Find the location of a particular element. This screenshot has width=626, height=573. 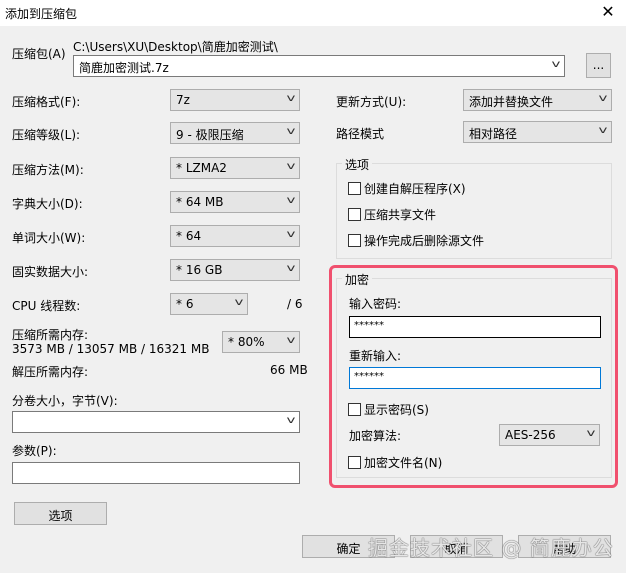

update-label: 更新方式(U): is located at coordinates (371, 102).